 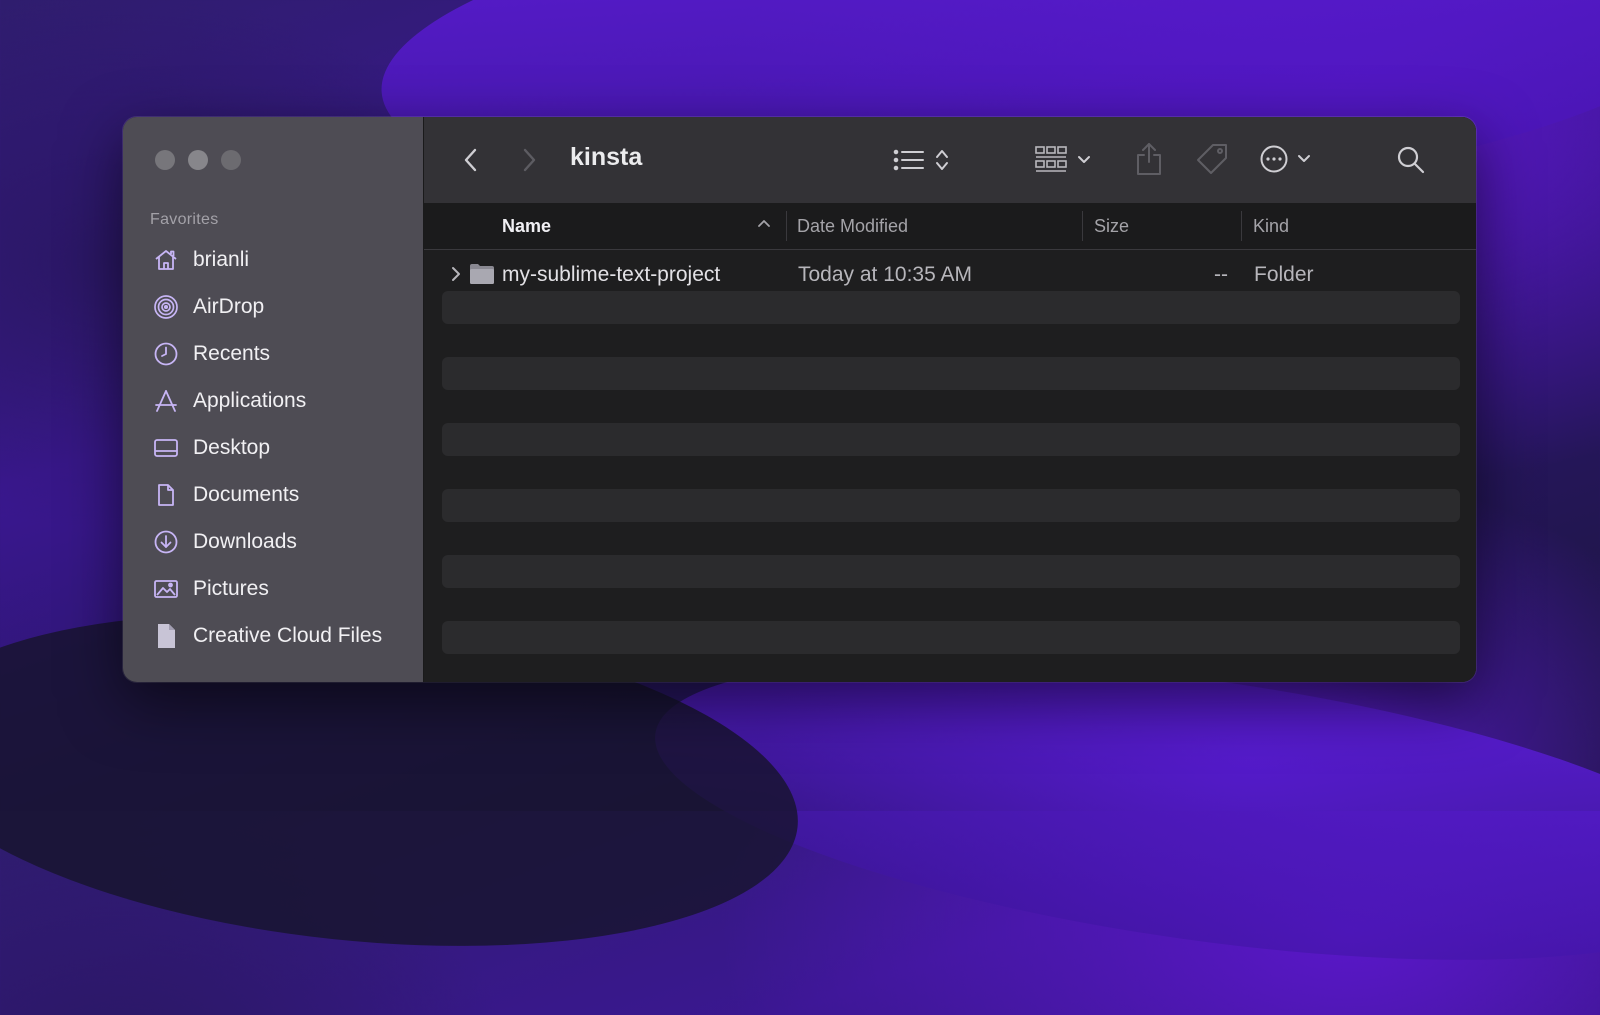 I want to click on back-button, so click(x=471, y=160).